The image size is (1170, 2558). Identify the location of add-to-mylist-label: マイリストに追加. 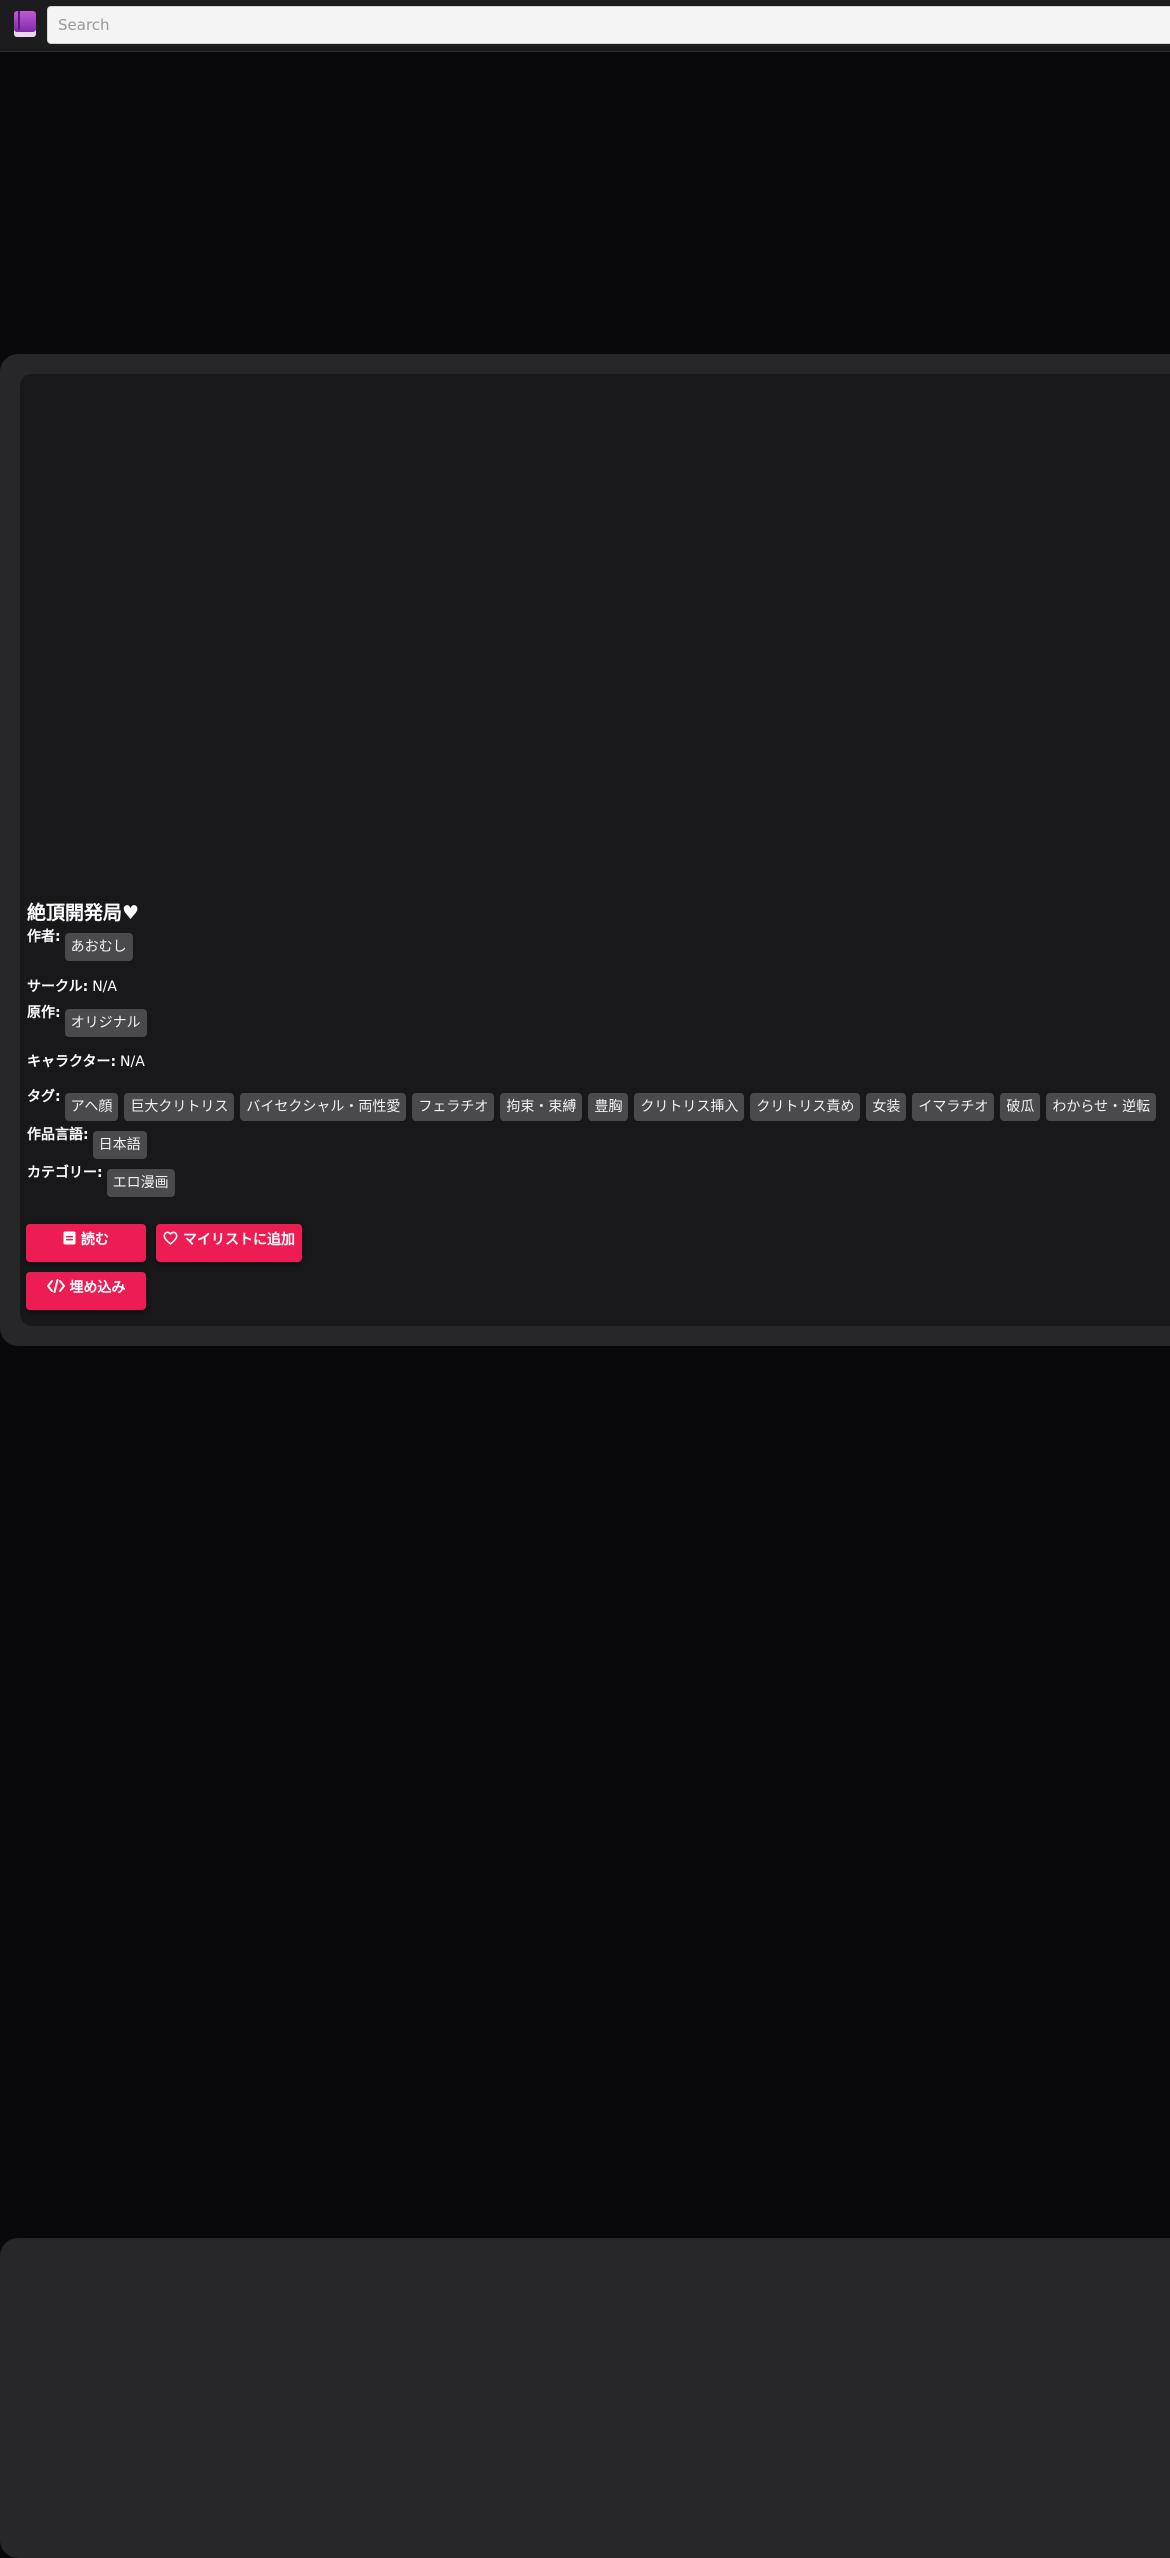
(239, 1240).